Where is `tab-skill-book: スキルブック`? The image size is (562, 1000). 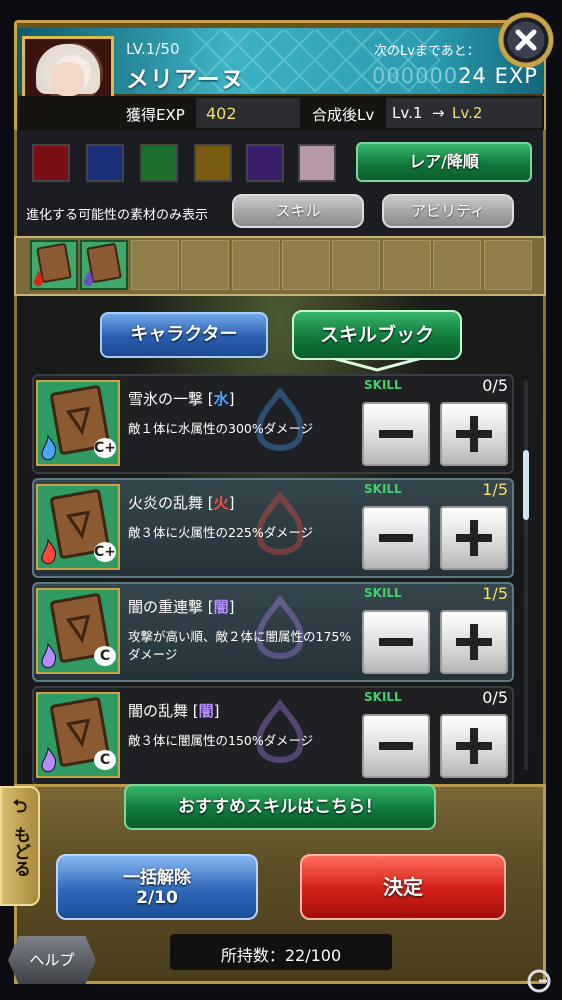 tab-skill-book: スキルブック is located at coordinates (377, 335).